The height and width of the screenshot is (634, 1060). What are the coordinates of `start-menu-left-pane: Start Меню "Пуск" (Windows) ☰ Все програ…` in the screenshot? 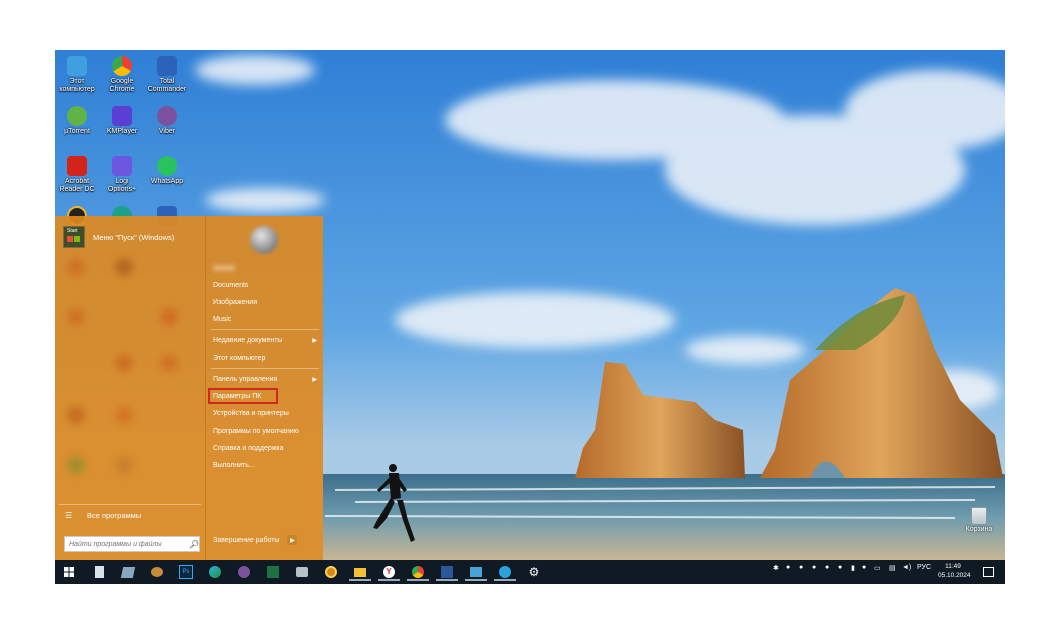 It's located at (130, 388).